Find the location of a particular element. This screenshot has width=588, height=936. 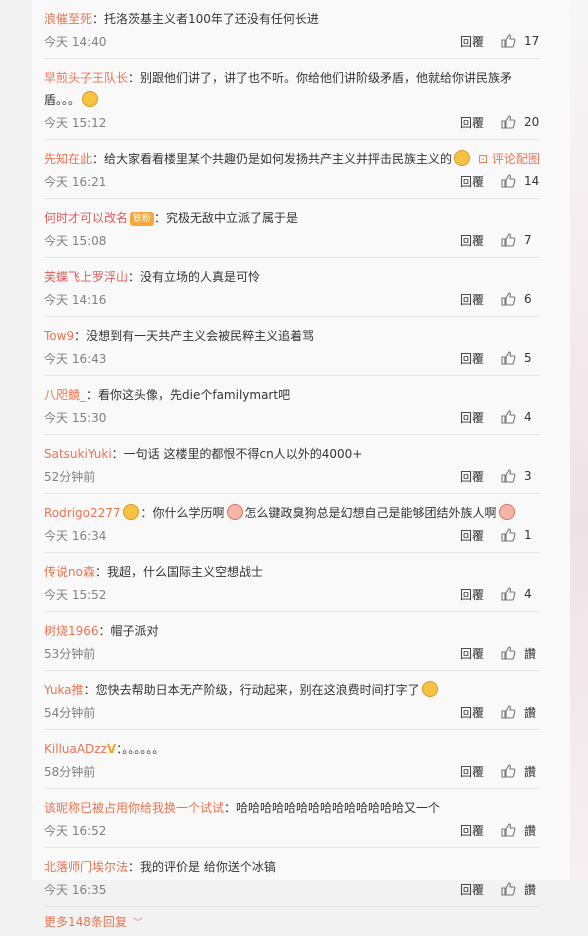

timestamp: 今天 16:34 is located at coordinates (75, 535).